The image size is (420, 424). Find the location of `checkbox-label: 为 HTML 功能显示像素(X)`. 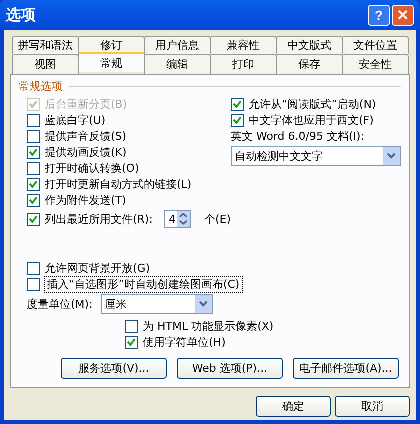

checkbox-label: 为 HTML 功能显示像素(X) is located at coordinates (208, 326).